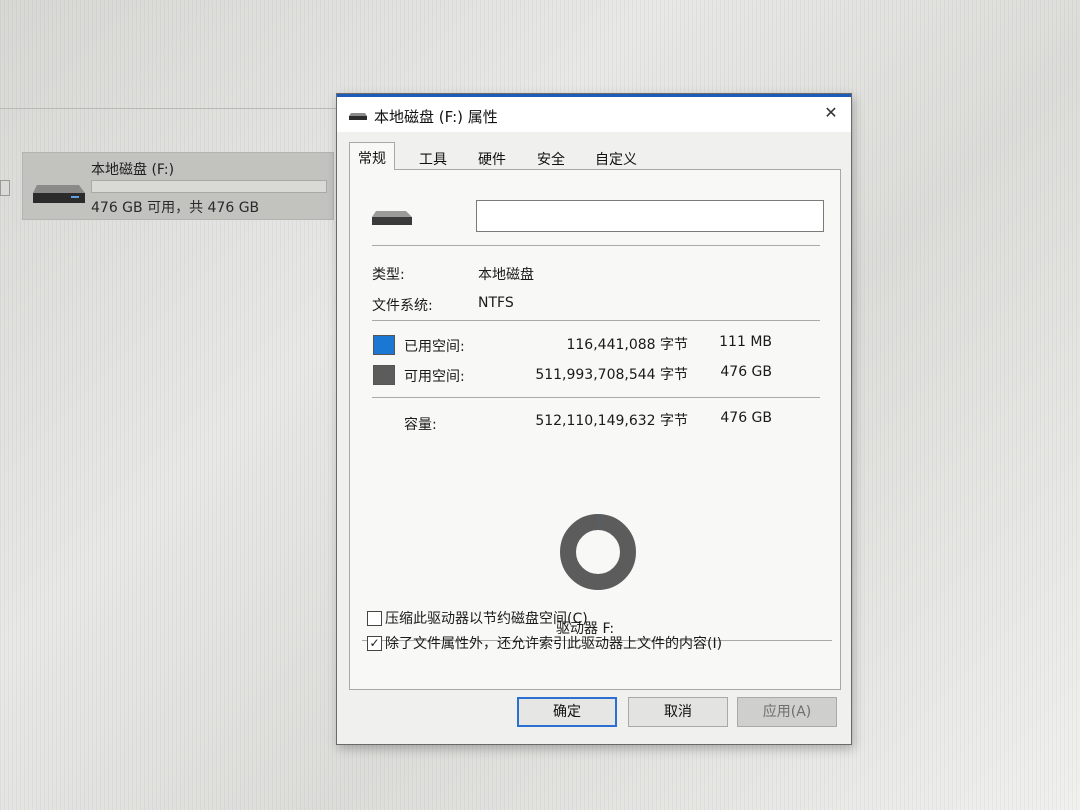 The height and width of the screenshot is (810, 1080). Describe the element at coordinates (496, 303) in the screenshot. I see `filesystem-value: NTFS` at that location.